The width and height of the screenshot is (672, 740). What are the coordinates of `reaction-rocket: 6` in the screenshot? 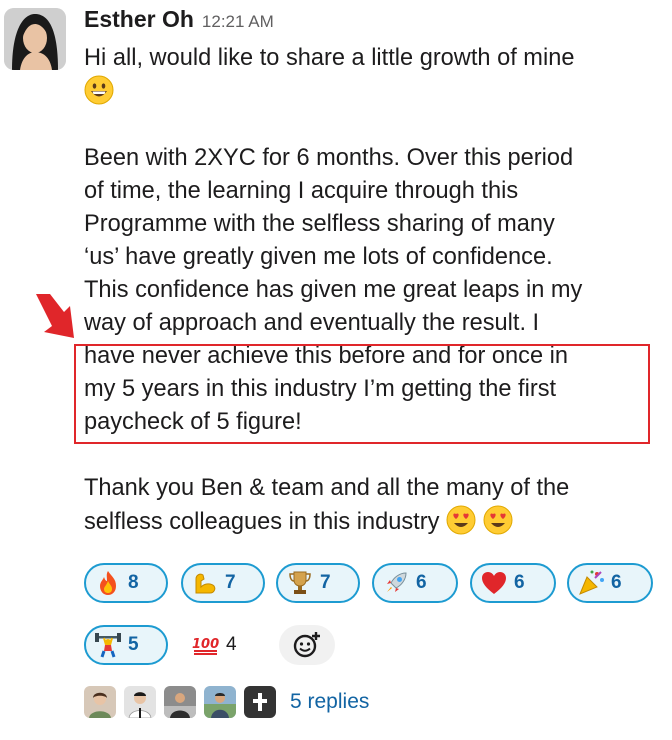 It's located at (415, 583).